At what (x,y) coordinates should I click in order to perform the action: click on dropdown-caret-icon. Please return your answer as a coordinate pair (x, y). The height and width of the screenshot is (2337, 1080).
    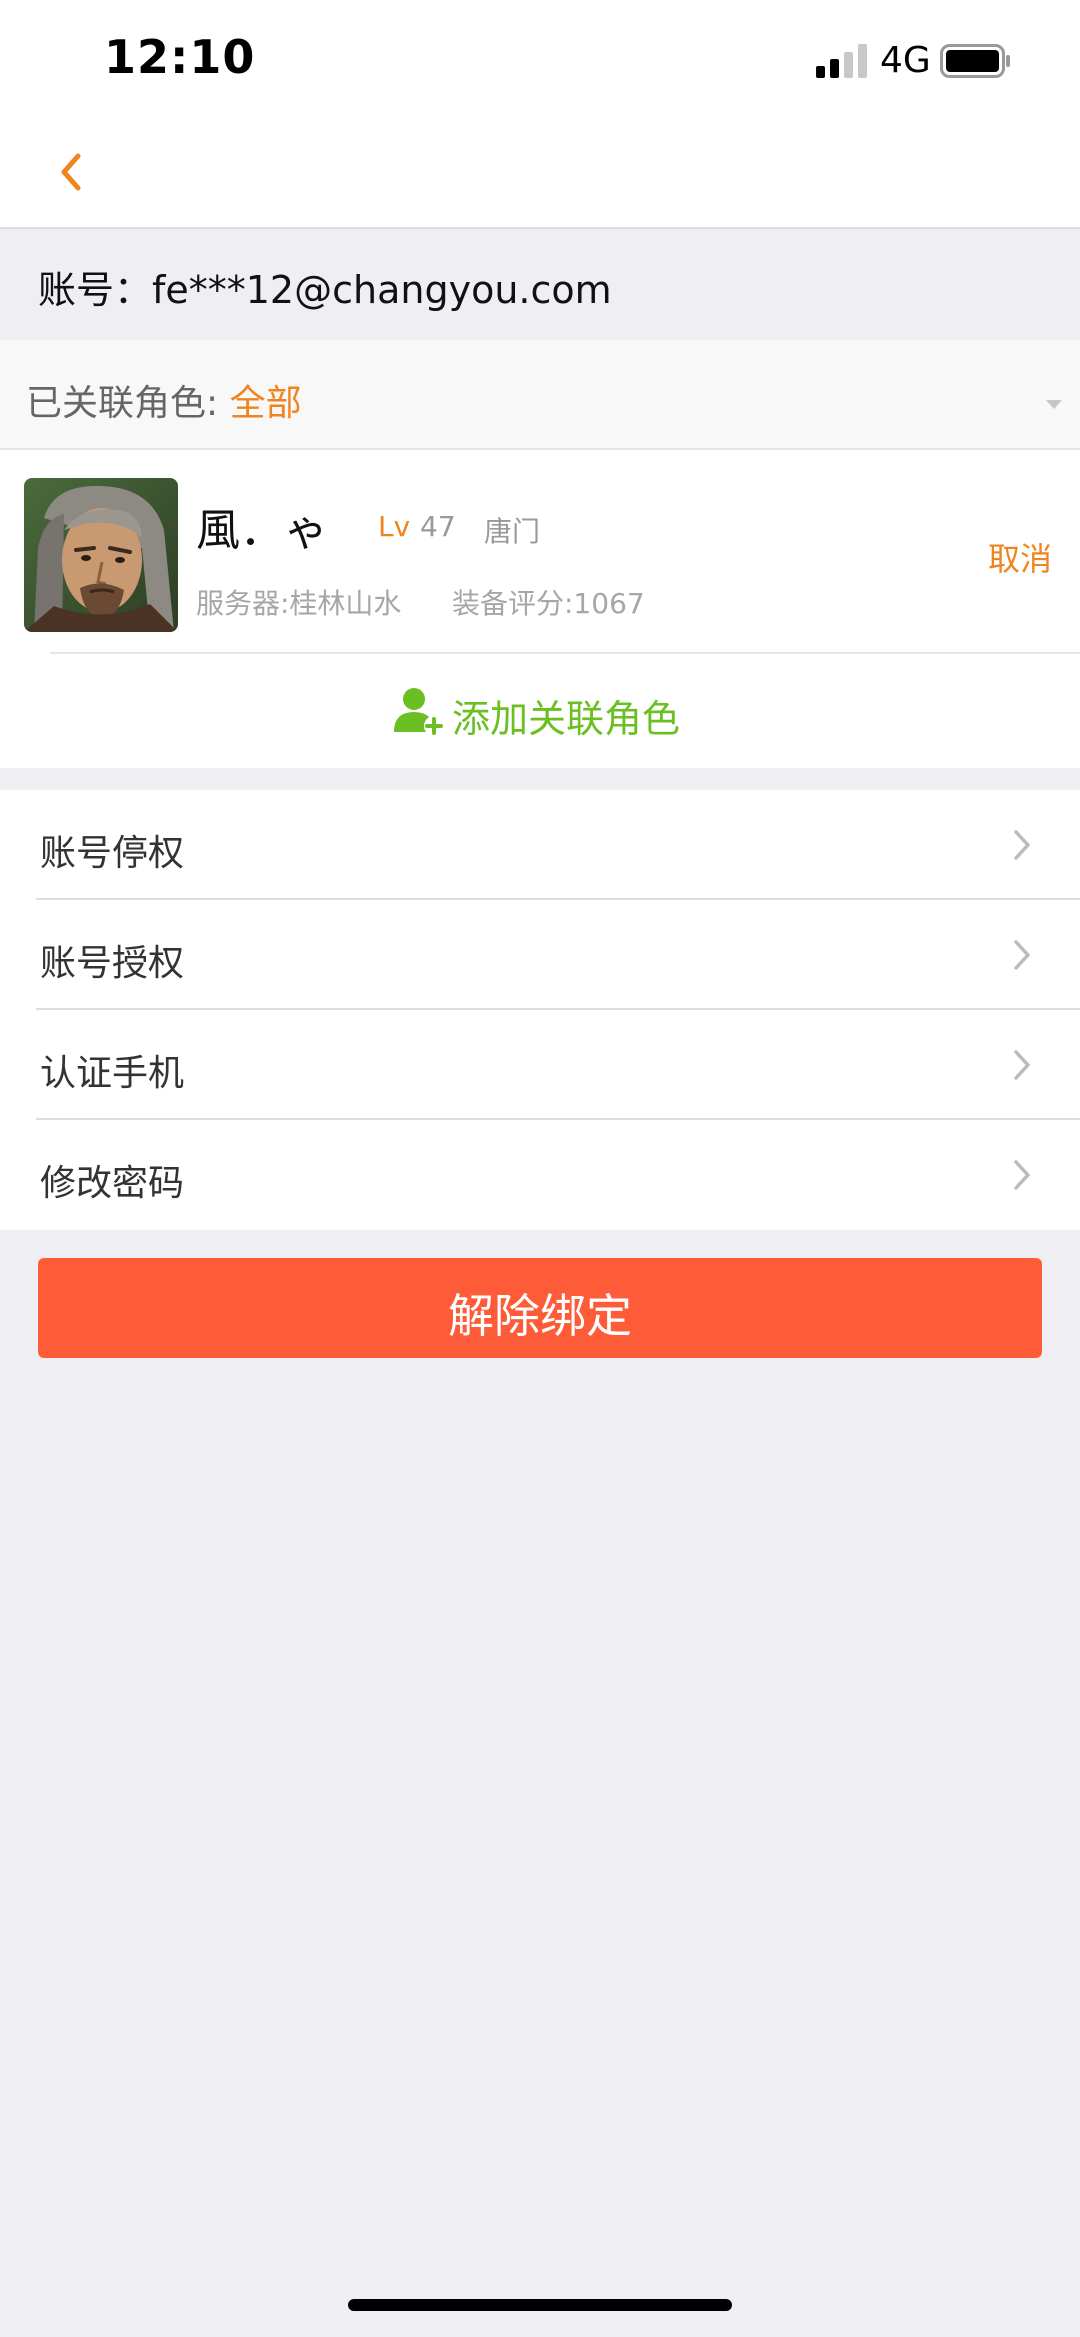
    Looking at the image, I should click on (1054, 404).